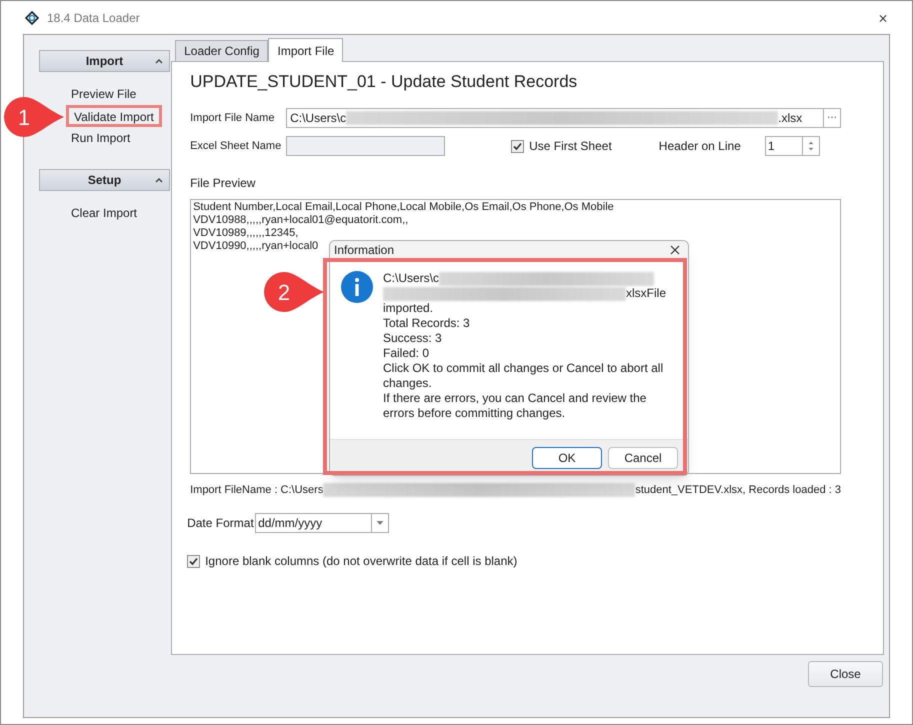 Image resolution: width=913 pixels, height=725 pixels. What do you see at coordinates (406, 353) in the screenshot?
I see `message-text: Failed: 0` at bounding box center [406, 353].